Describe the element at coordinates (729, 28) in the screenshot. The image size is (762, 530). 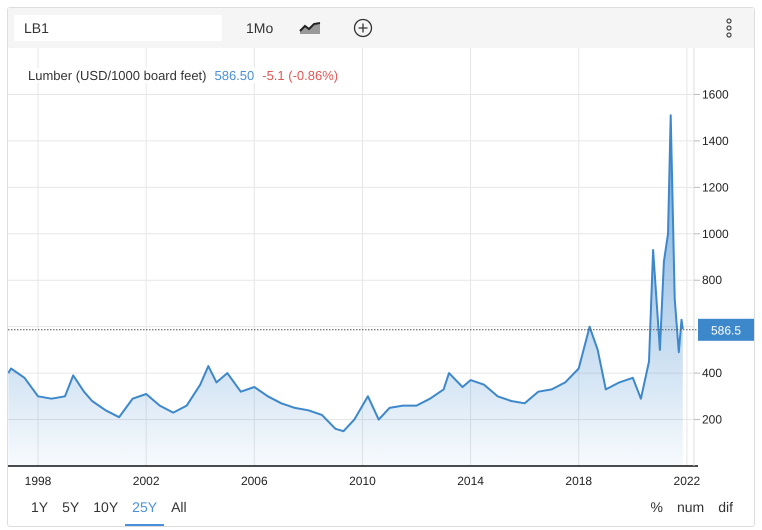
I see `more-options-icon` at that location.